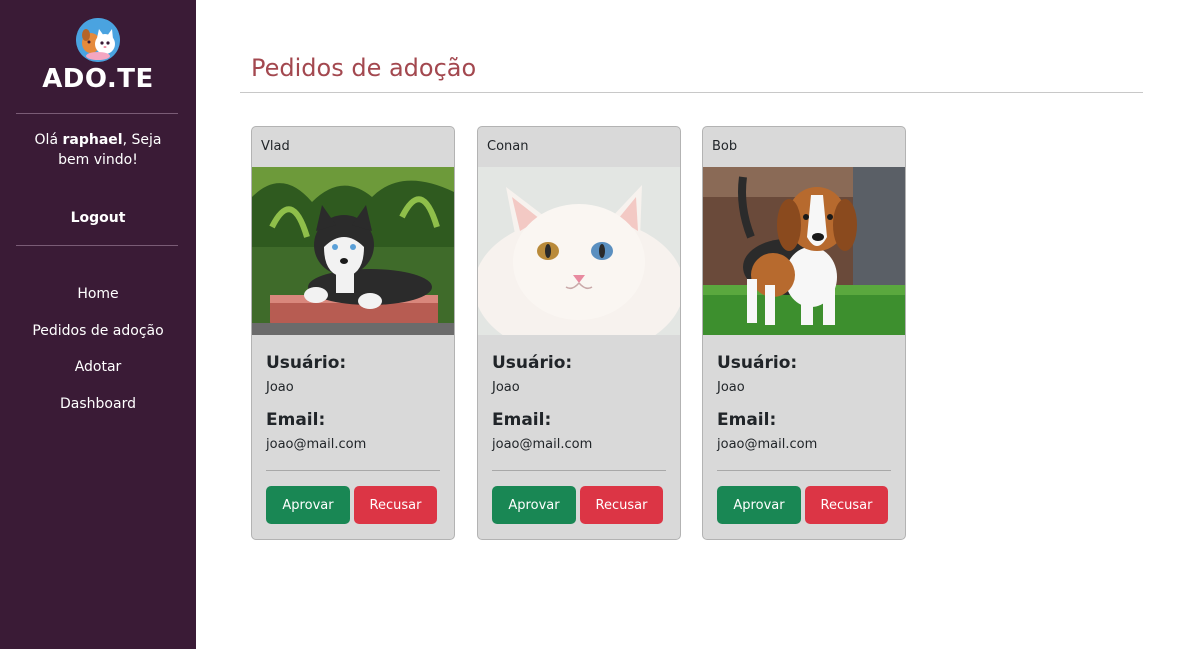  Describe the element at coordinates (98, 79) in the screenshot. I see `brand-name: ADO.TE` at that location.